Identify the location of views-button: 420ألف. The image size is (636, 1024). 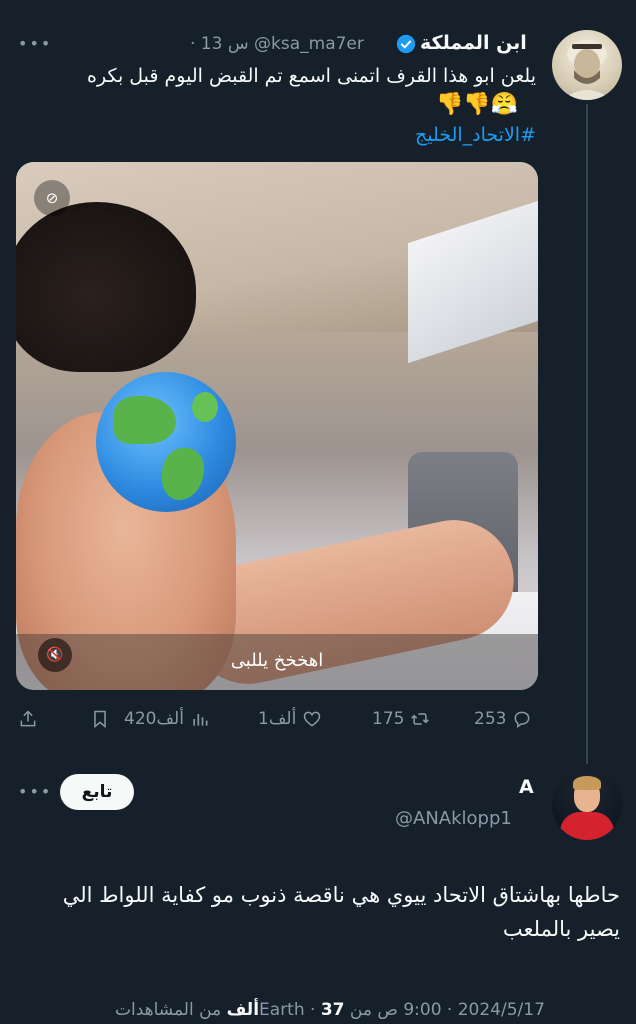
(167, 719).